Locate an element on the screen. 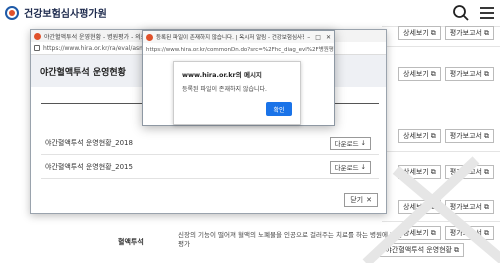 The height and width of the screenshot is (263, 500). site-logo: 건강보험심사평가원 is located at coordinates (56, 12).